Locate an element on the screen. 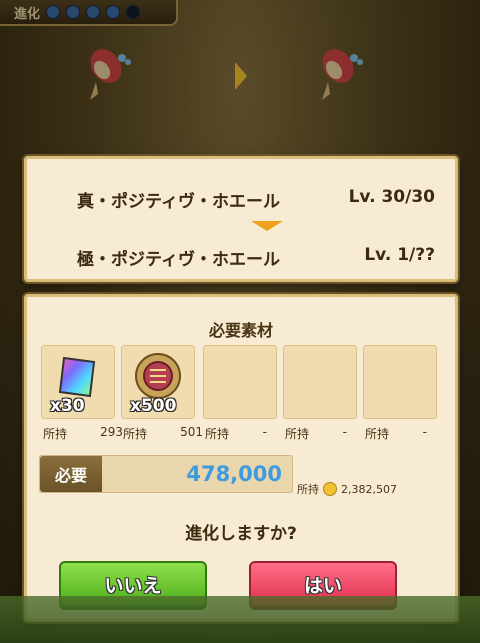  to-level: Lv. 1/?? is located at coordinates (399, 255).